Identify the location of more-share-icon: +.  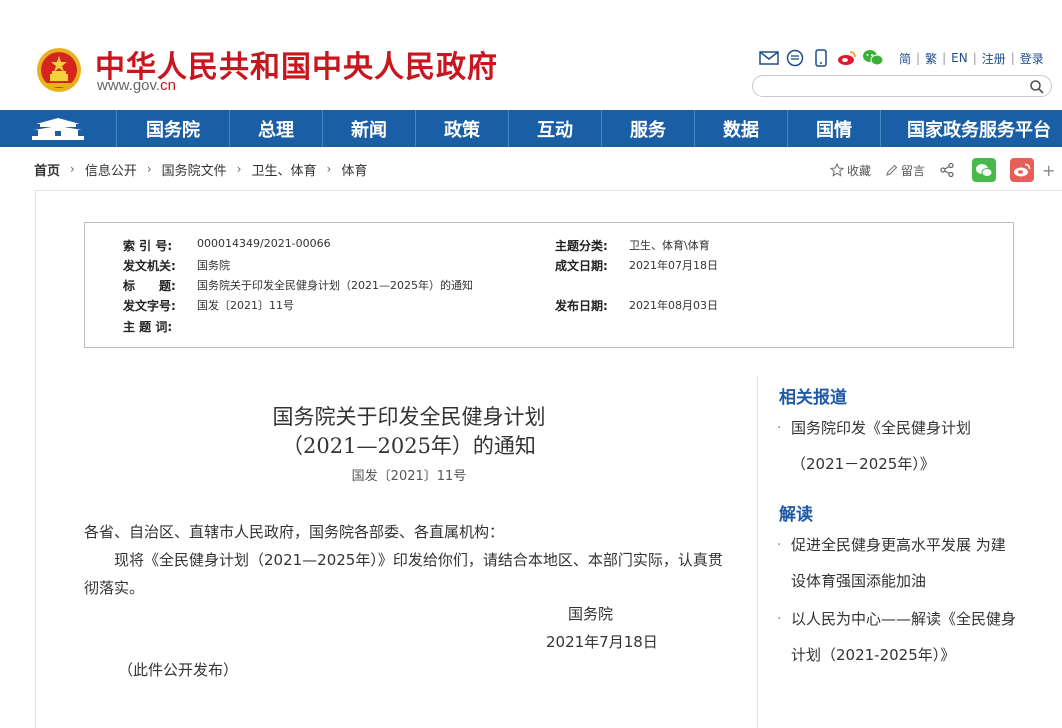
(1048, 170).